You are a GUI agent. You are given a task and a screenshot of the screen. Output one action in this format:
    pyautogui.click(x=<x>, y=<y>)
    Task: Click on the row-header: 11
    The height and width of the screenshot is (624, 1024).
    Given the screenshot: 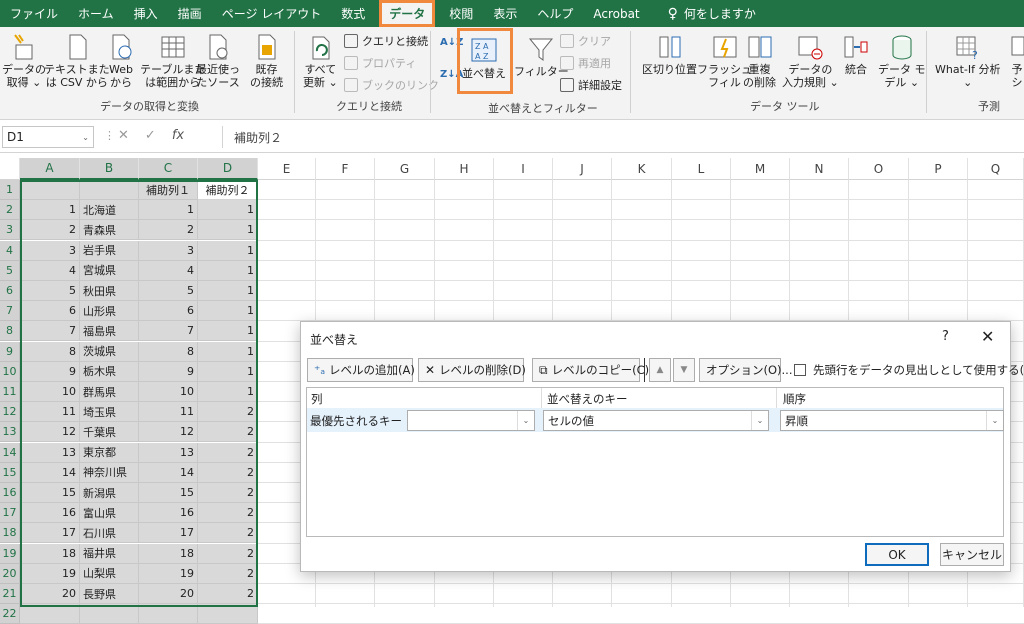 What is the action you would take?
    pyautogui.click(x=10, y=392)
    